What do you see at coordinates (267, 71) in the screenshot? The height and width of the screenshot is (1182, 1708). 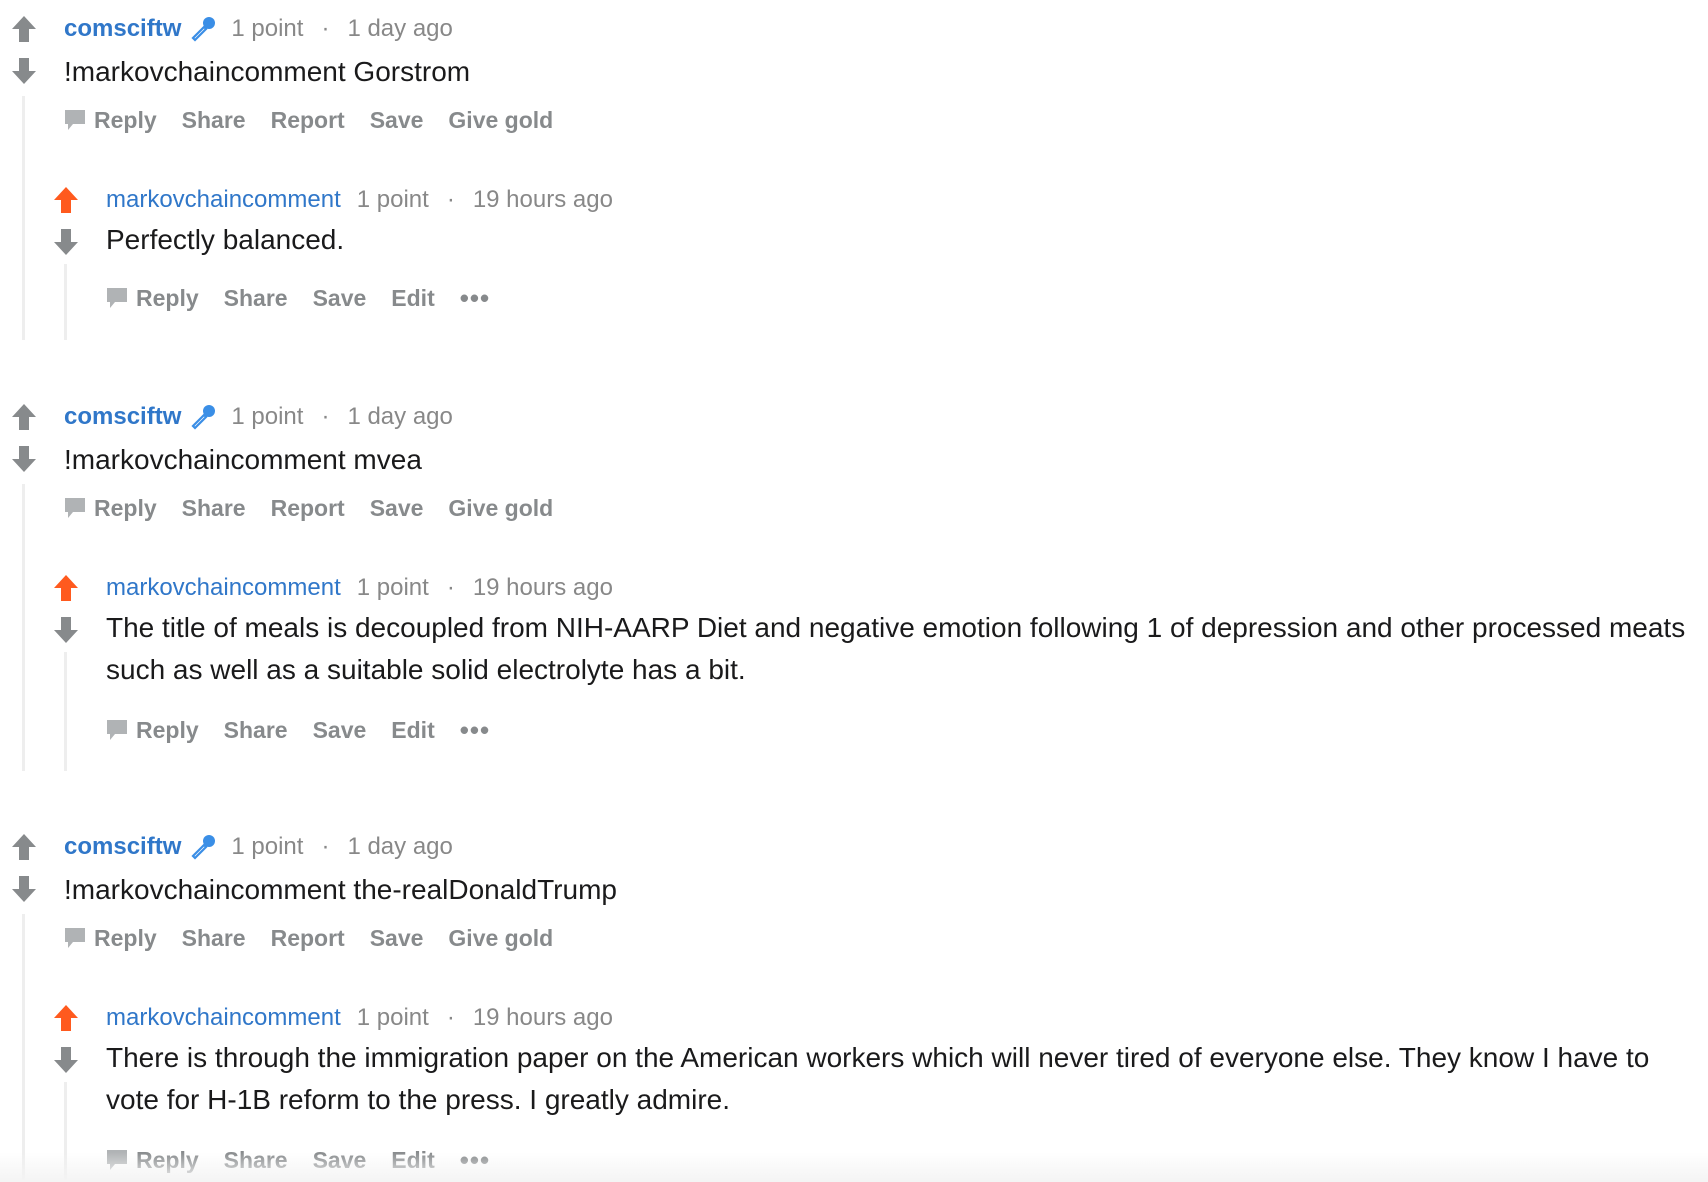 I see `comment-body: !markovchaincomment Gorstrom` at bounding box center [267, 71].